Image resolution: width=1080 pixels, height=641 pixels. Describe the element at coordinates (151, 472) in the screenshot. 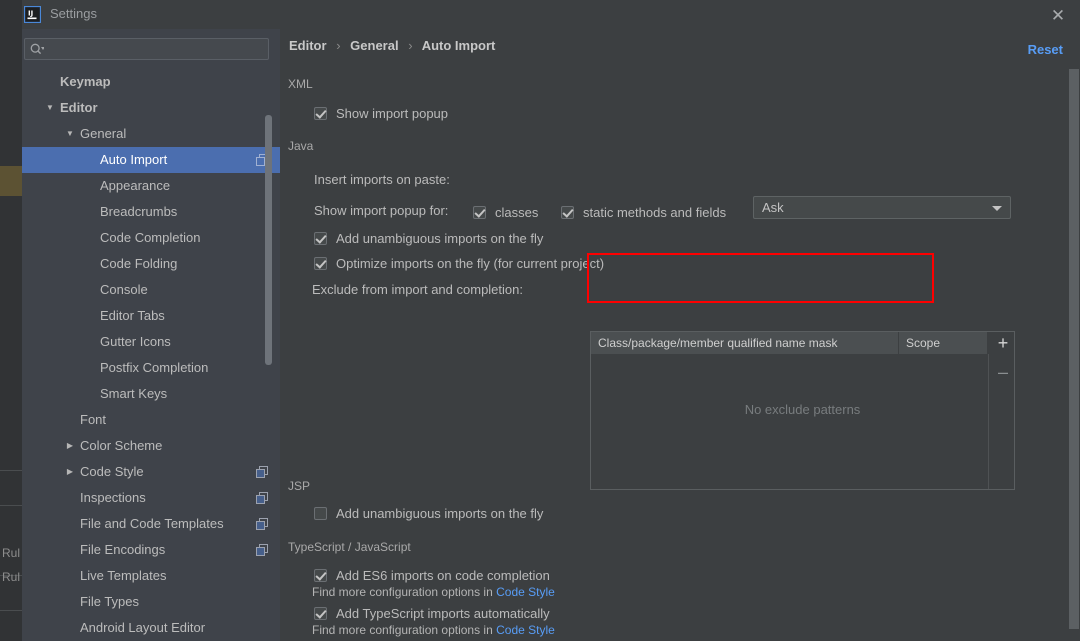

I see `sidebar-item-code-style: ▶ Code Style` at that location.